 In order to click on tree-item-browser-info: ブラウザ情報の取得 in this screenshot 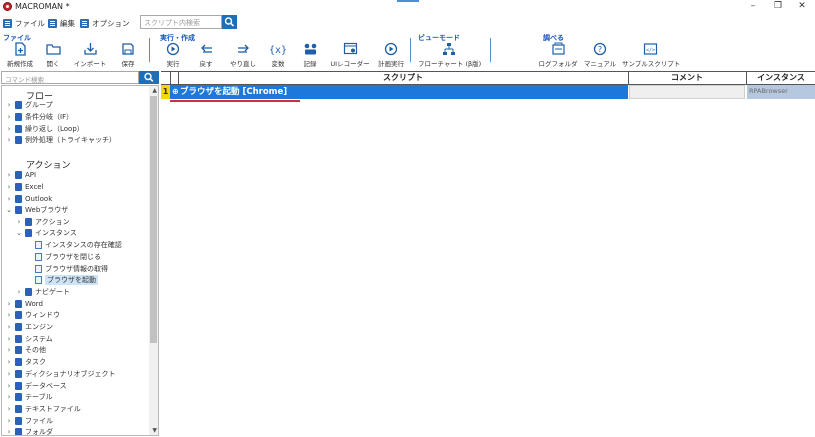, I will do `click(71, 268)`.